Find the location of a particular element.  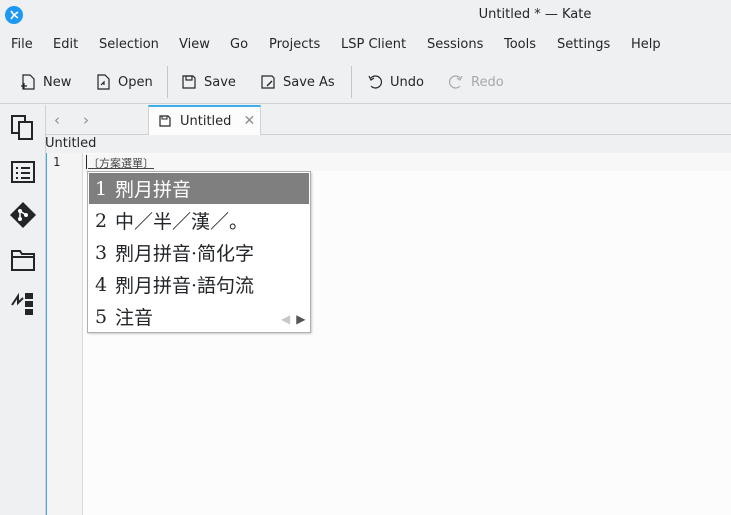

git-icon is located at coordinates (23, 215).